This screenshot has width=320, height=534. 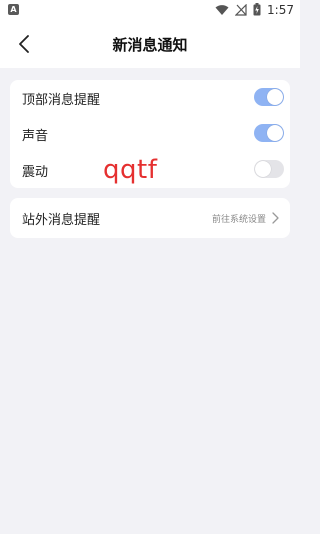 What do you see at coordinates (150, 98) in the screenshot?
I see `setting-row-top-notification: 顶部消息提醒` at bounding box center [150, 98].